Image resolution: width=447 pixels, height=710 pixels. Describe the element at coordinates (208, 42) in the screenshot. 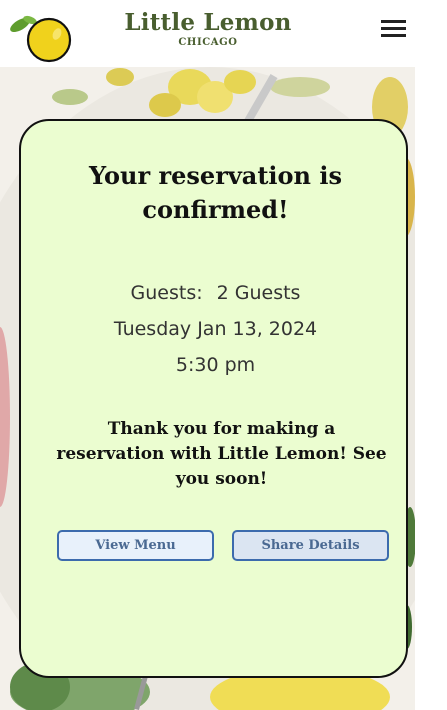

I see `brand-city: CHICAGO` at that location.